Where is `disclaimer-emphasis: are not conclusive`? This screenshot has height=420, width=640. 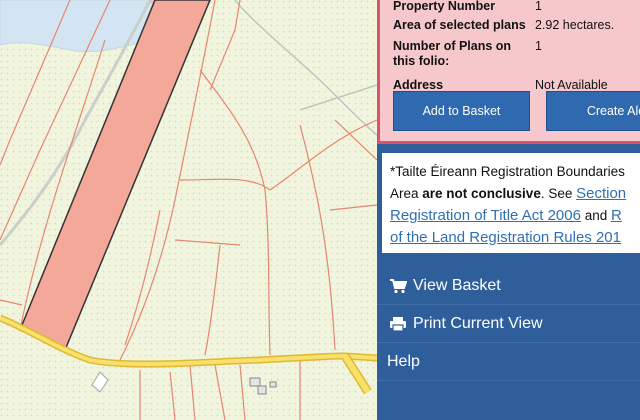
disclaimer-emphasis: are not conclusive is located at coordinates (481, 193).